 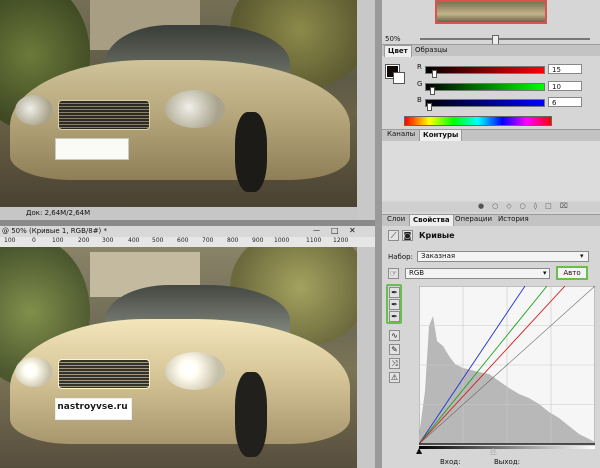 What do you see at coordinates (316, 230) in the screenshot?
I see `minimize-button: —` at bounding box center [316, 230].